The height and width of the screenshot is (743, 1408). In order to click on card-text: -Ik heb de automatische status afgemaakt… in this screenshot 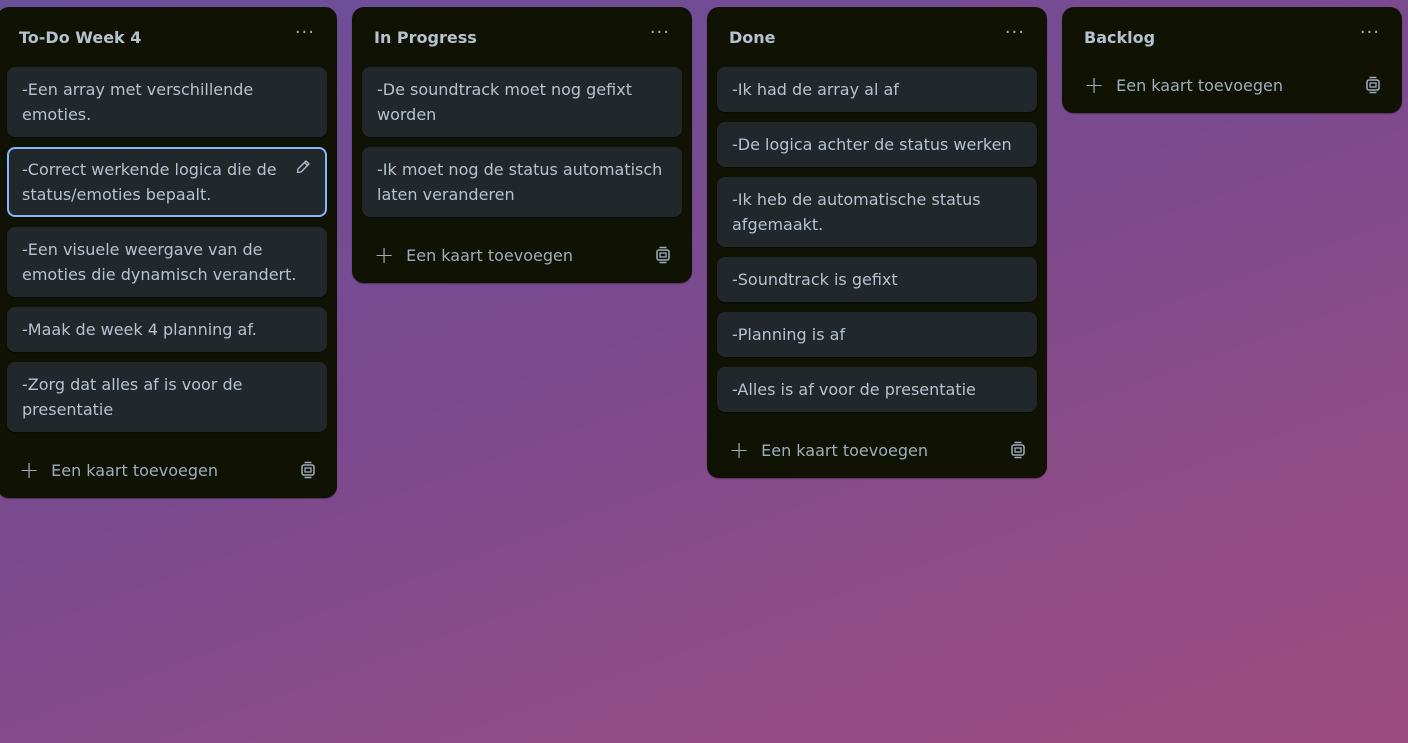, I will do `click(856, 212)`.